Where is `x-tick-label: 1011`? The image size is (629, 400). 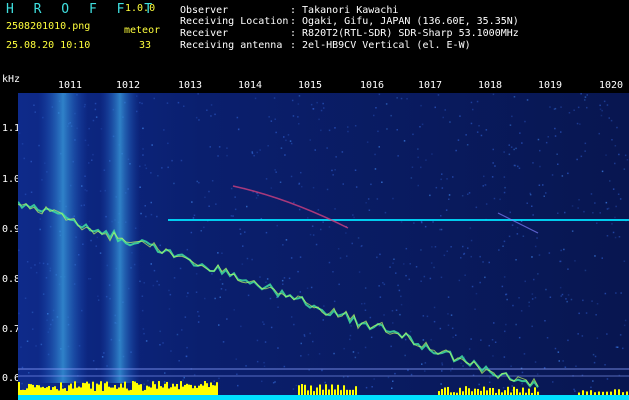
x-tick-label: 1011 is located at coordinates (70, 85).